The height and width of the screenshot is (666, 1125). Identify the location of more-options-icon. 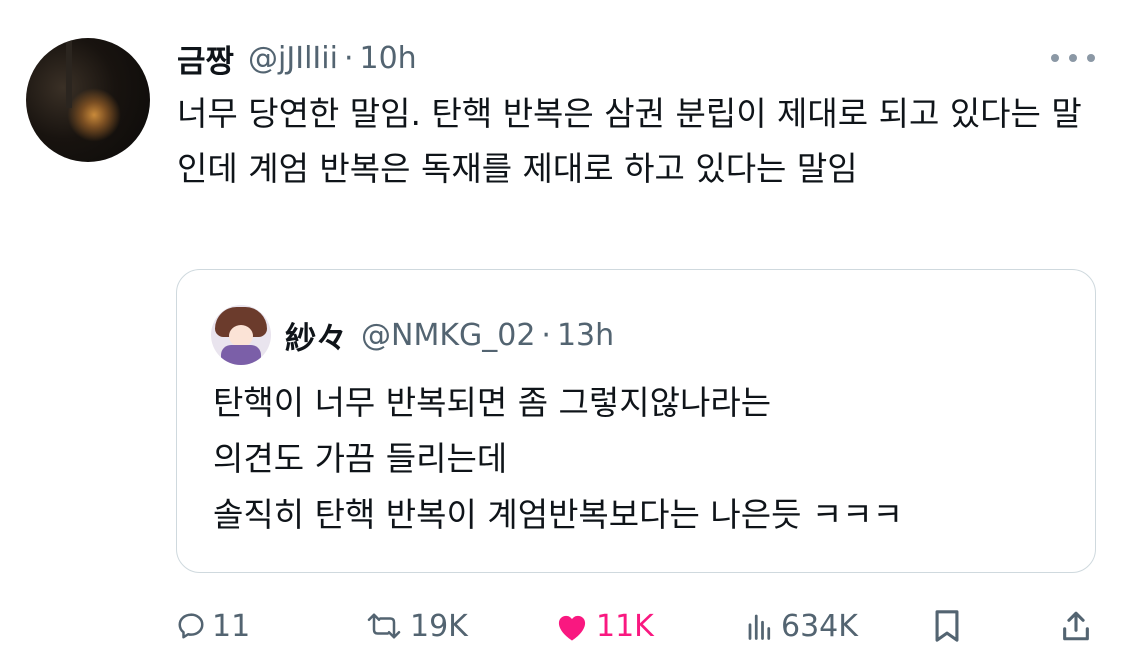
(1073, 58).